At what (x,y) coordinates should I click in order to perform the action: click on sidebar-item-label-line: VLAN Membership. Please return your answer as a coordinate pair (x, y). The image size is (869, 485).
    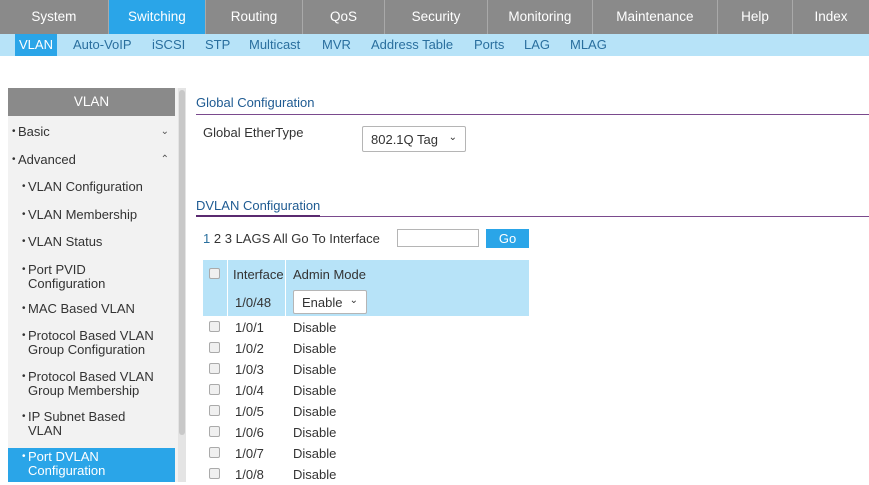
    Looking at the image, I should click on (83, 214).